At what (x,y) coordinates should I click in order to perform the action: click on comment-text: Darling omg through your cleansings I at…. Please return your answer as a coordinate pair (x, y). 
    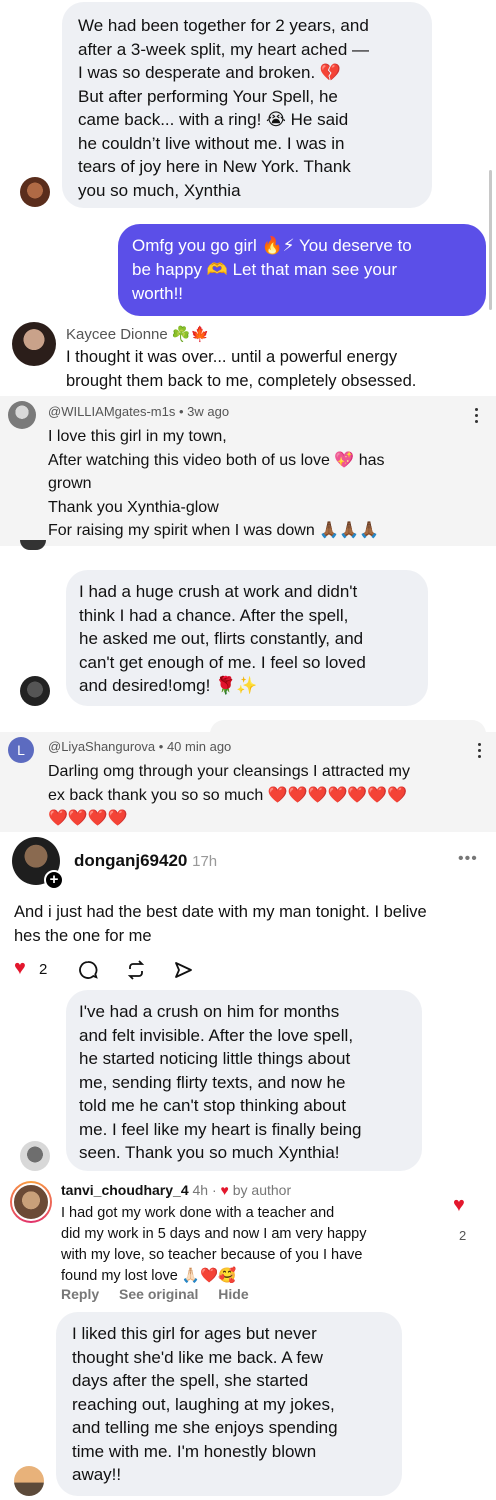
    Looking at the image, I should click on (229, 795).